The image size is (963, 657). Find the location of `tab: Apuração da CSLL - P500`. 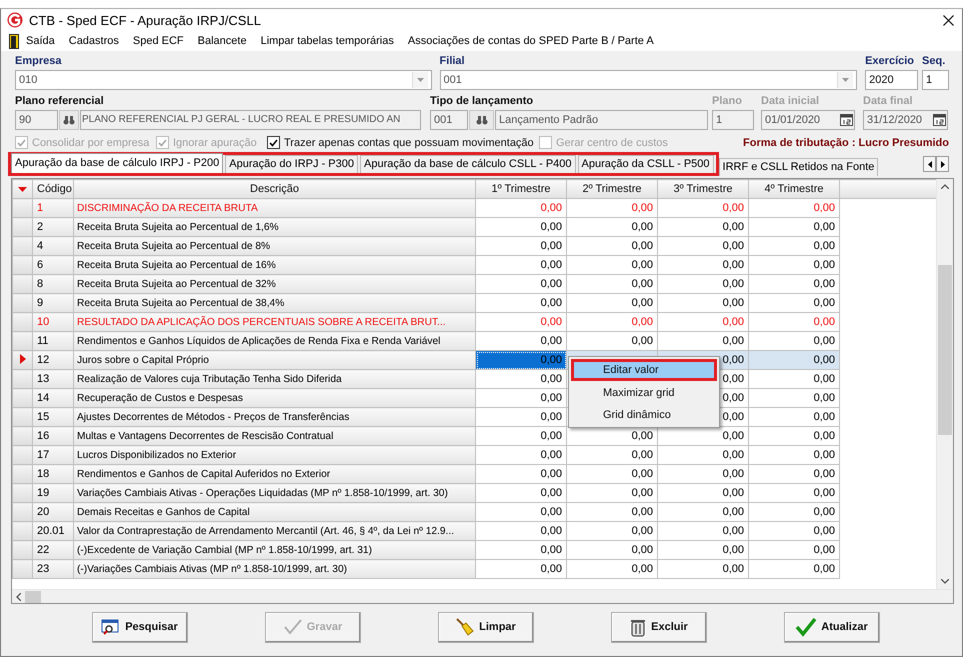

tab: Apuração da CSLL - P500 is located at coordinates (646, 164).